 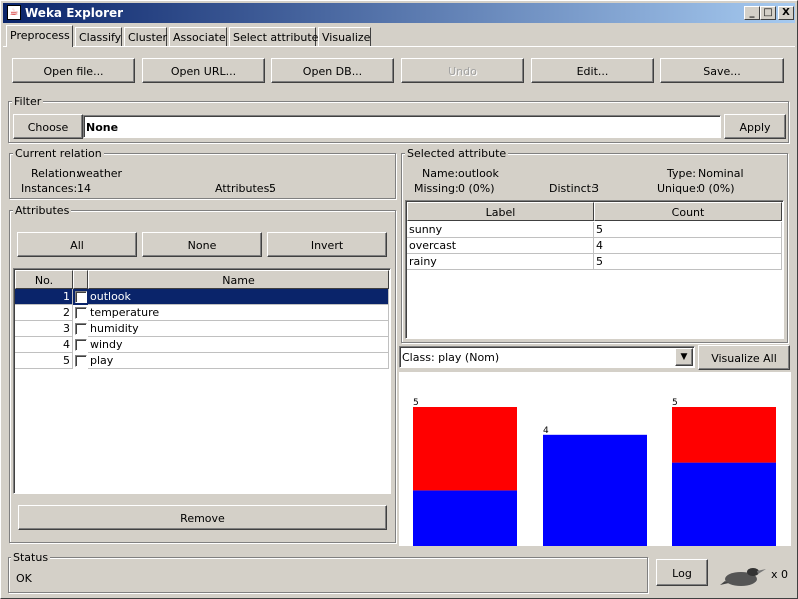 What do you see at coordinates (500, 246) in the screenshot?
I see `value-label-cell: overcast` at bounding box center [500, 246].